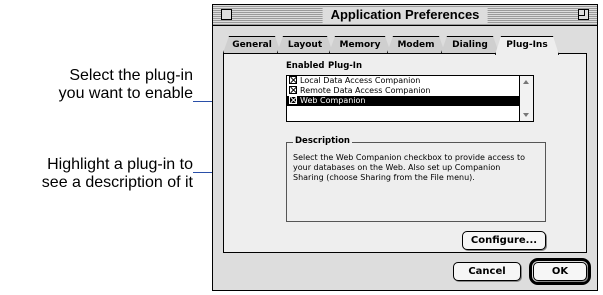  Describe the element at coordinates (526, 98) in the screenshot. I see `plugin-list-scrollbar` at that location.